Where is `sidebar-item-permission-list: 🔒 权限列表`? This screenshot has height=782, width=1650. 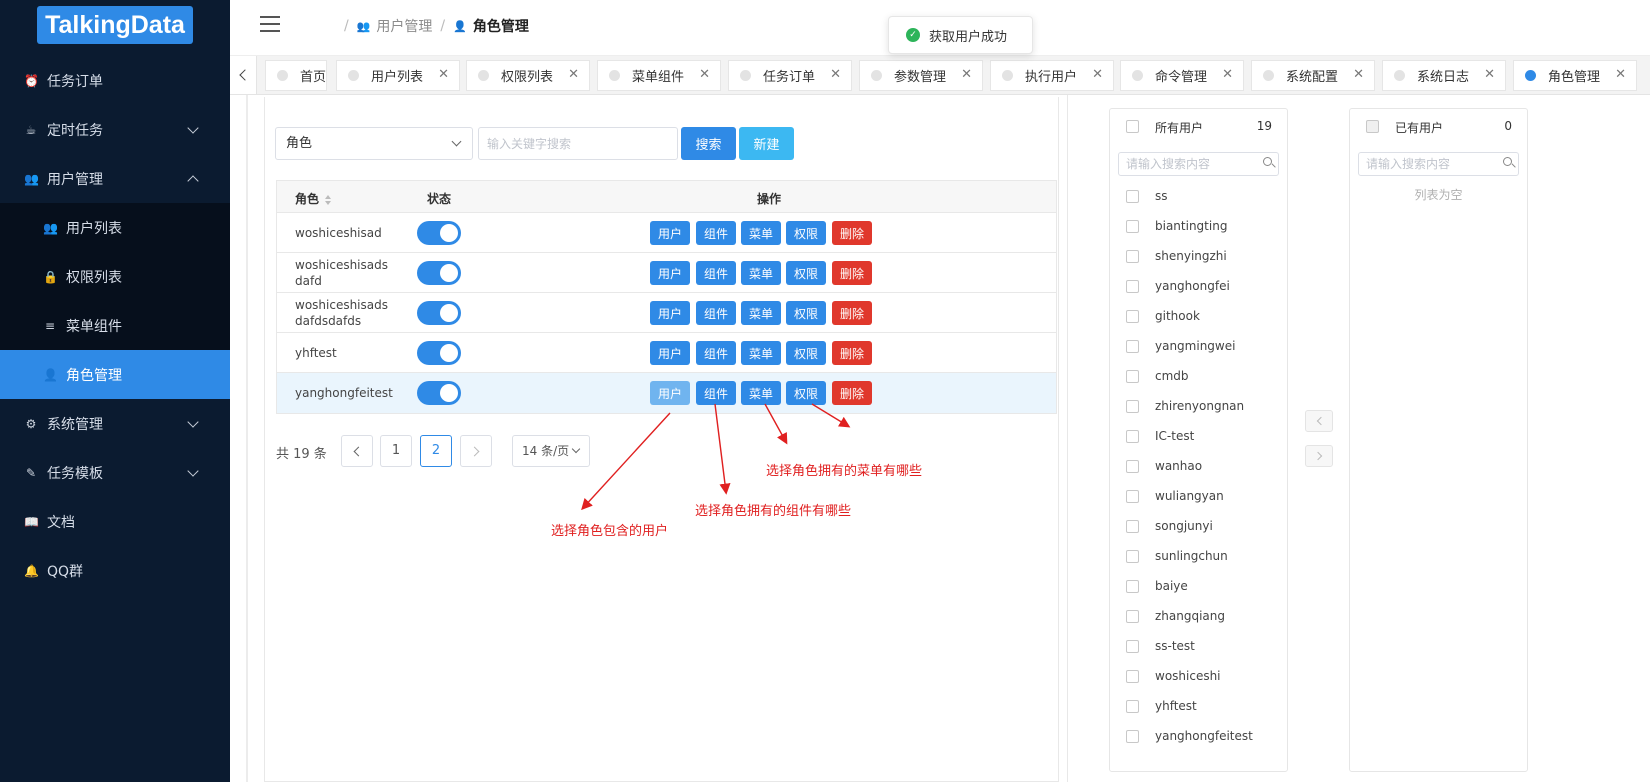 sidebar-item-permission-list: 🔒 权限列表 is located at coordinates (115, 276).